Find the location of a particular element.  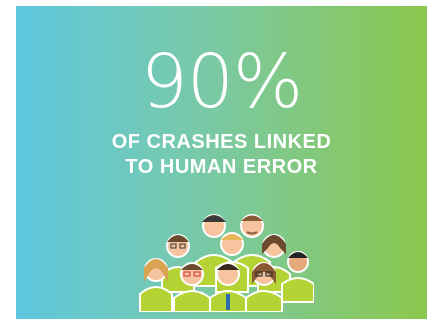

caption-line-1: OF CRASHES LINKED is located at coordinates (221, 142).